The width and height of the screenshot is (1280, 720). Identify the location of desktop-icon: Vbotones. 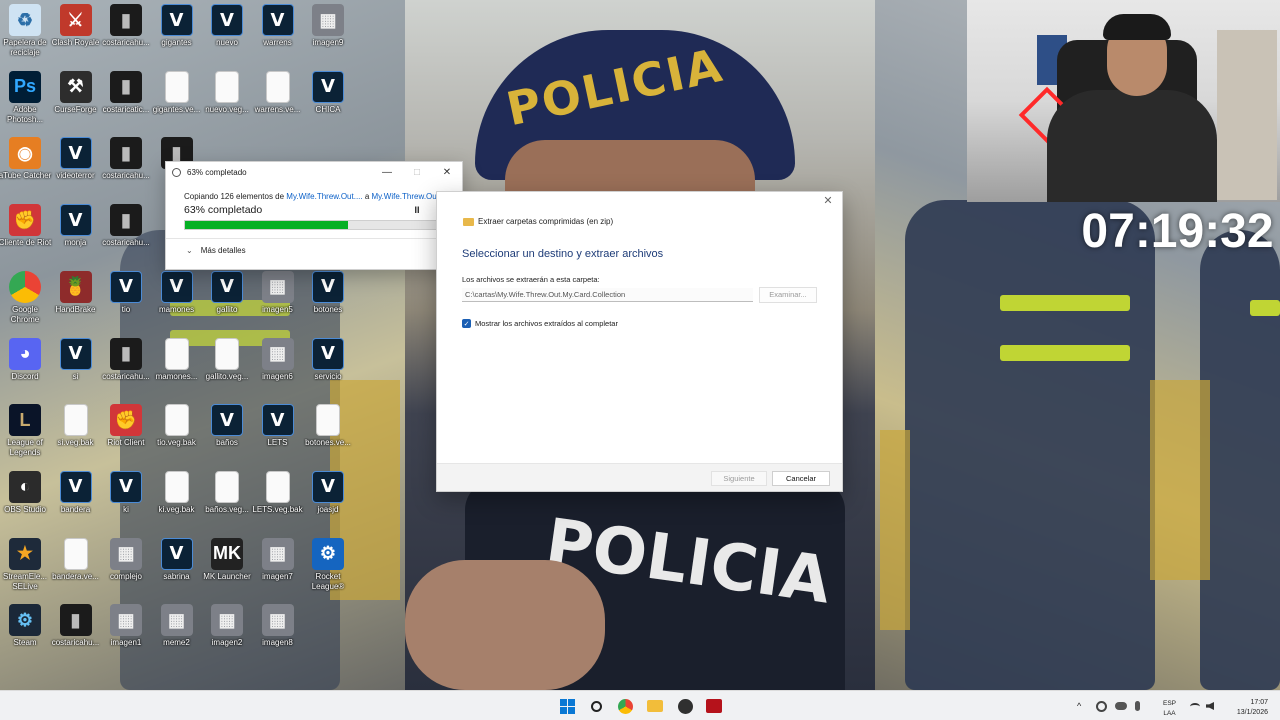
(328, 292).